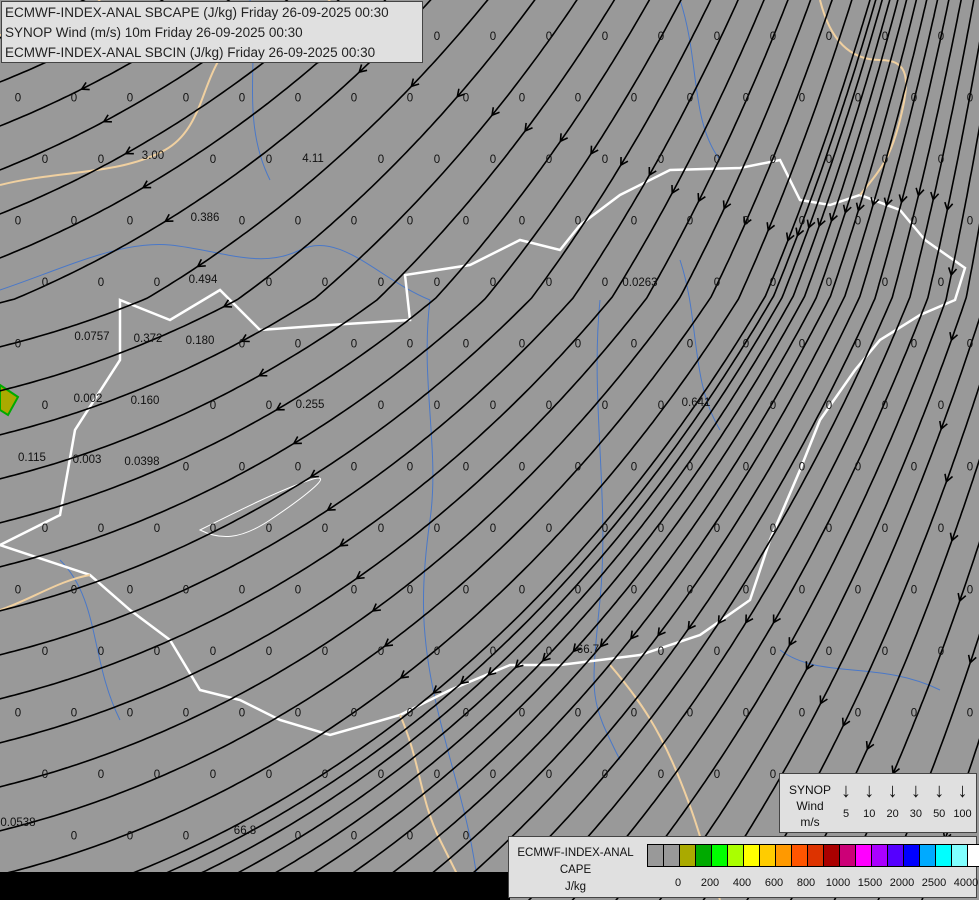  What do you see at coordinates (710, 883) in the screenshot?
I see `colorbar-tick-label: 200` at bounding box center [710, 883].